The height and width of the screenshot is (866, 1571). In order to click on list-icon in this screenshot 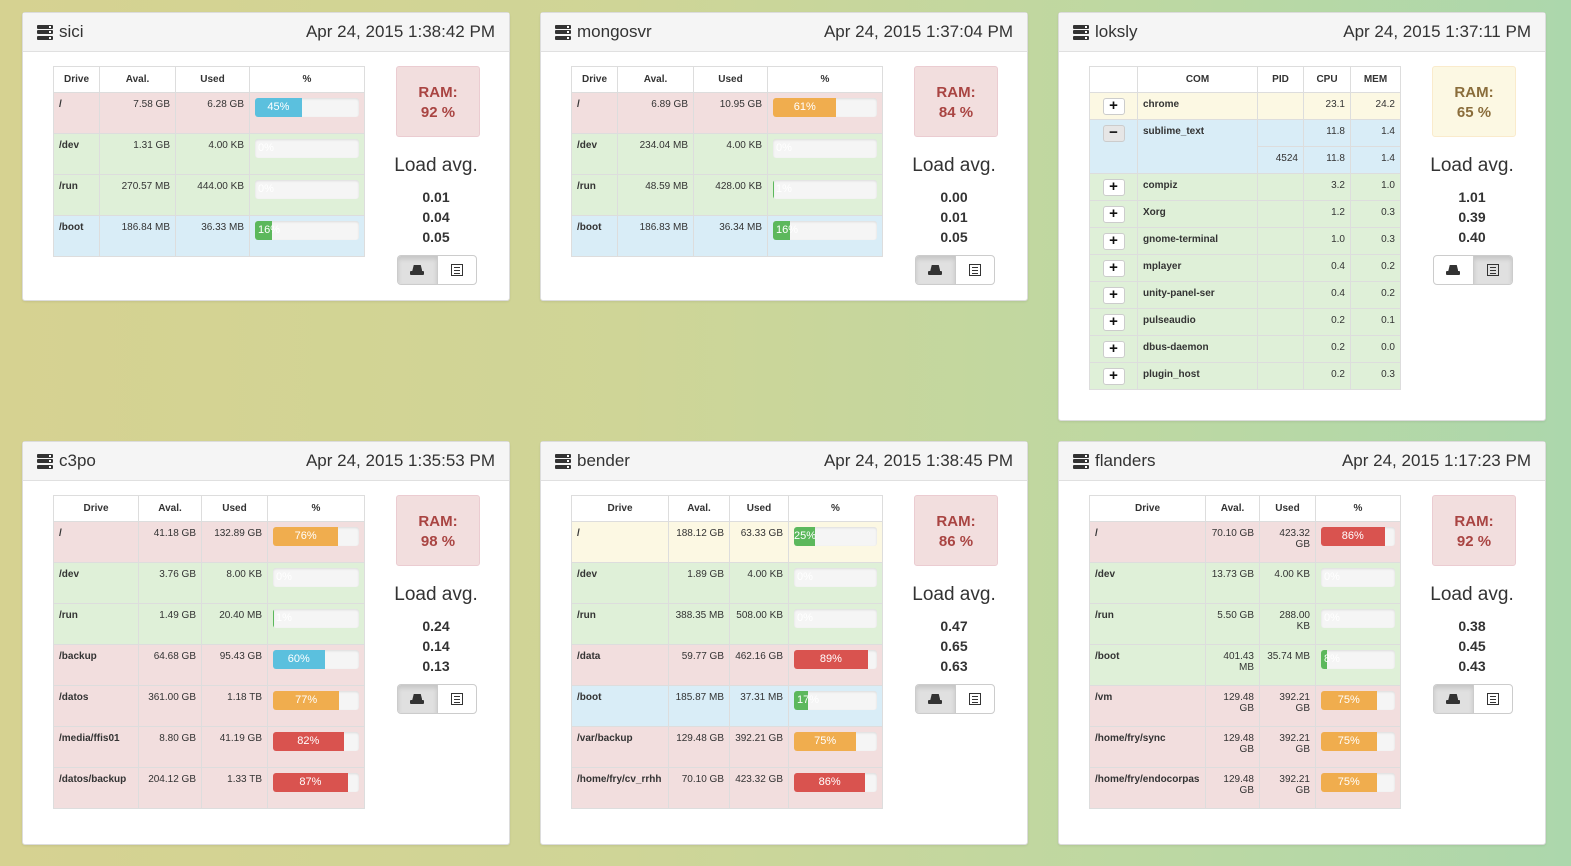, I will do `click(456, 270)`.